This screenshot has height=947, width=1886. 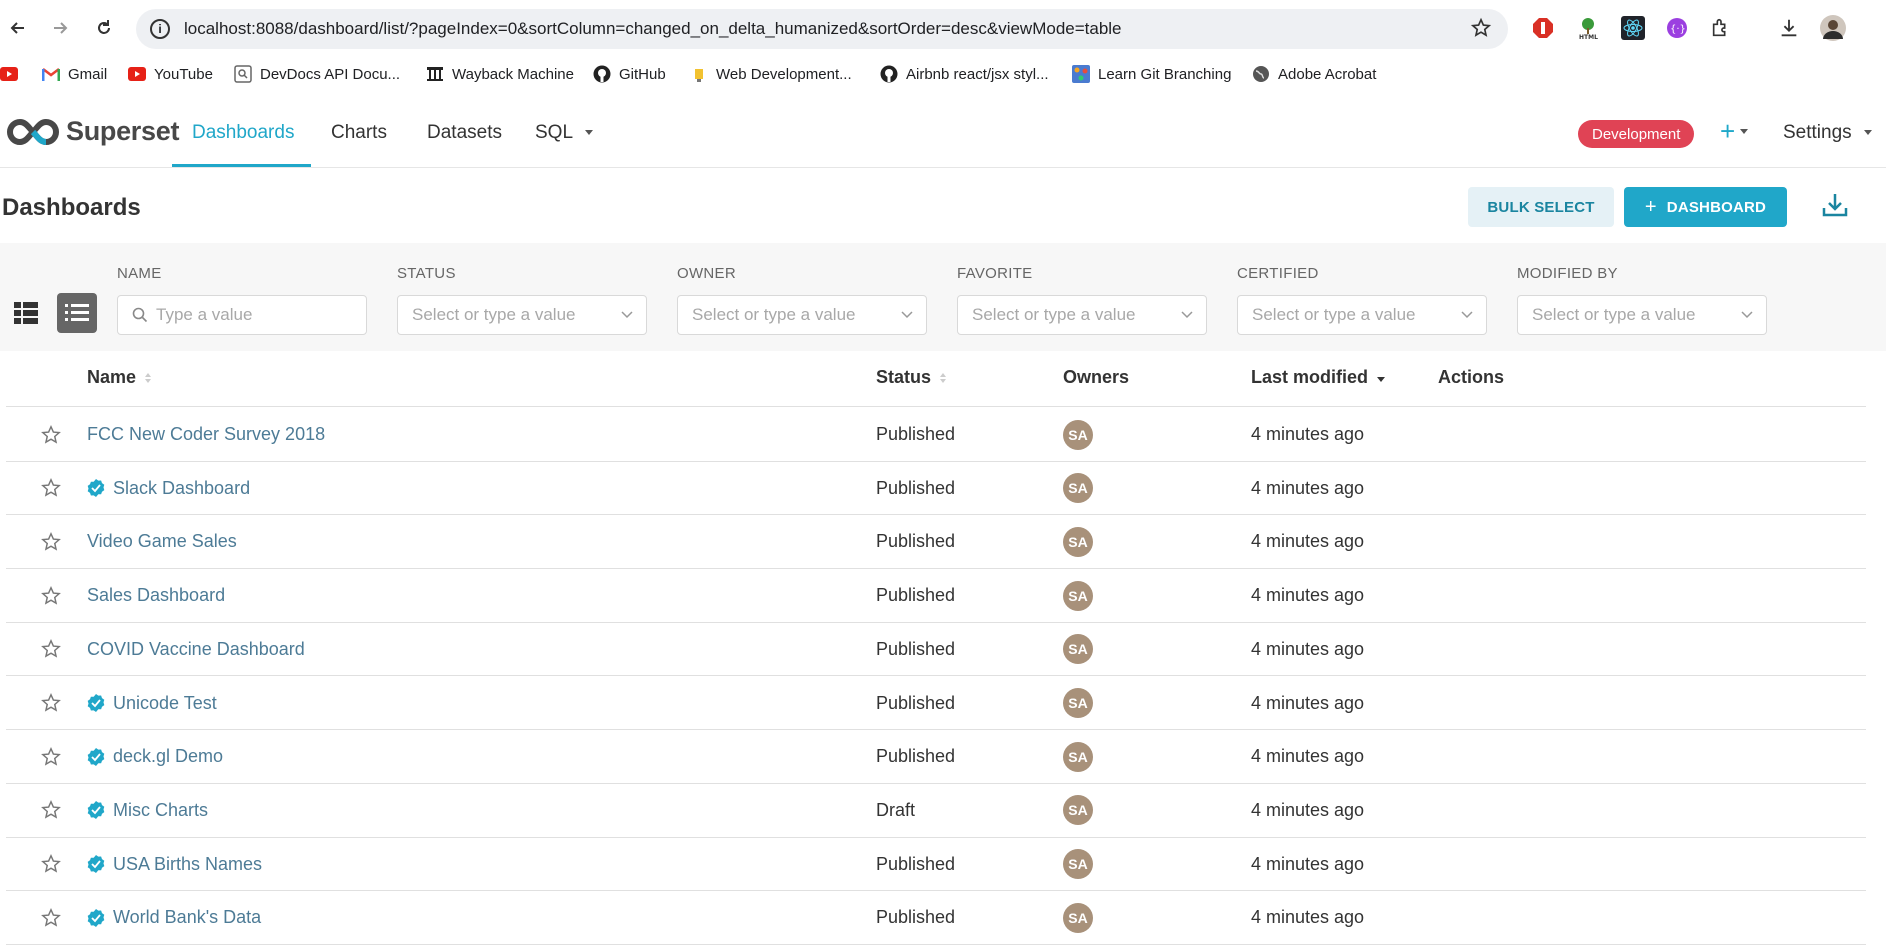 What do you see at coordinates (77, 313) in the screenshot?
I see `list-view-toggle` at bounding box center [77, 313].